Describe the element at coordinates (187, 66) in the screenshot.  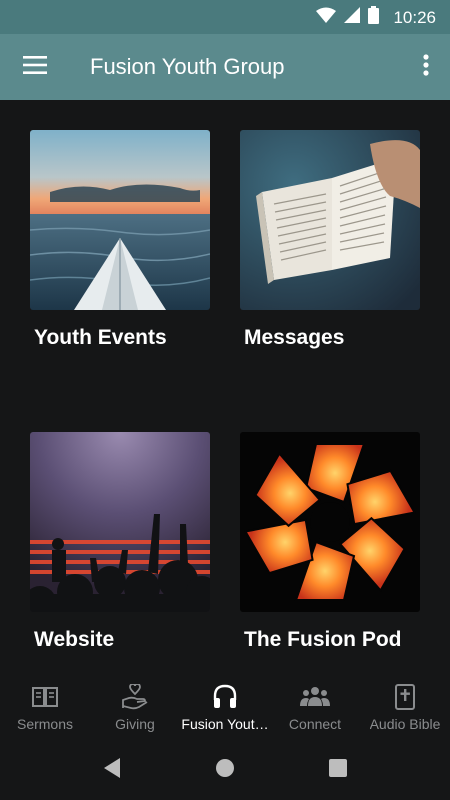
I see `app-title: Fusion Youth Group` at that location.